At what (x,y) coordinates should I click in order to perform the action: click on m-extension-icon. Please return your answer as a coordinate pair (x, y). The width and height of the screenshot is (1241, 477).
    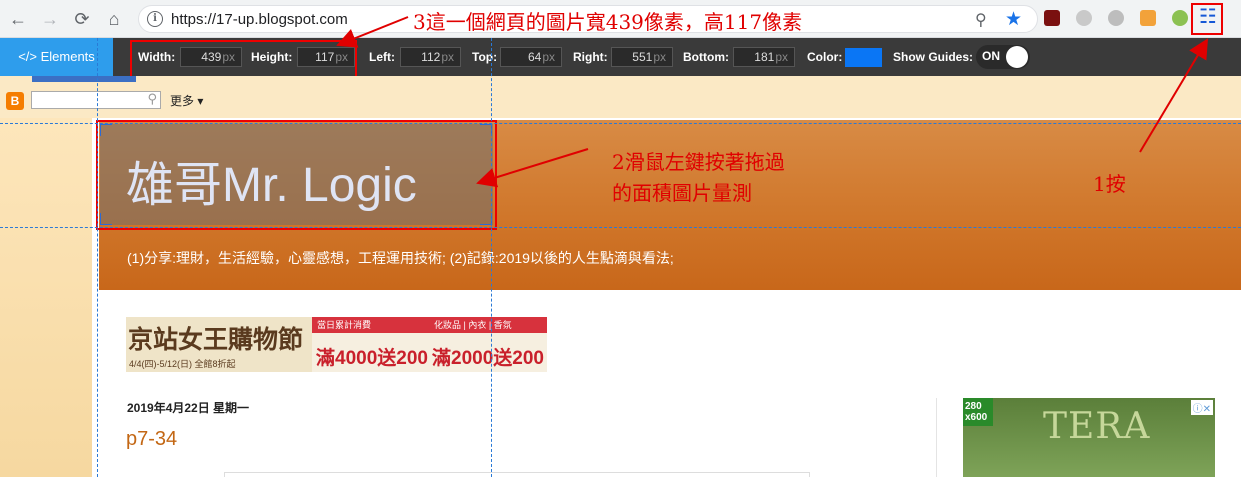
    Looking at the image, I should click on (1084, 18).